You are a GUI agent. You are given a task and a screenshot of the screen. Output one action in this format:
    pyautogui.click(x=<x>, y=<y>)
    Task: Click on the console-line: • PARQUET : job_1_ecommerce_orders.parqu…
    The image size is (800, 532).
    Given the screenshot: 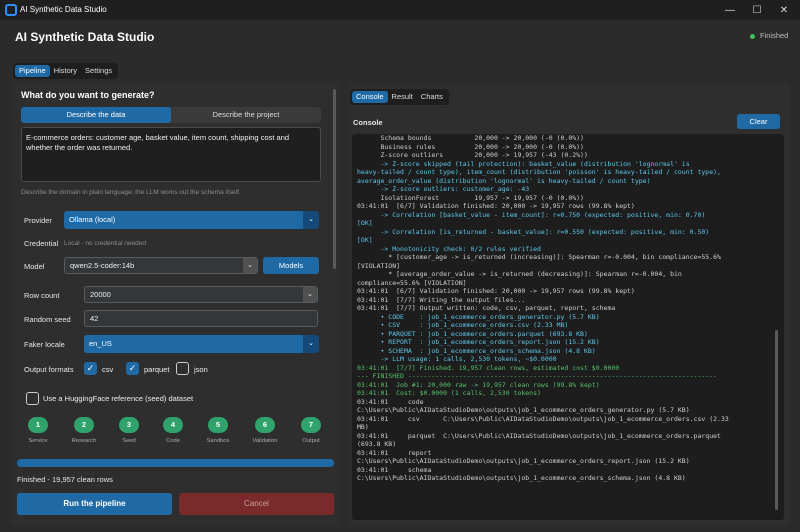 What is the action you would take?
    pyautogui.click(x=472, y=333)
    